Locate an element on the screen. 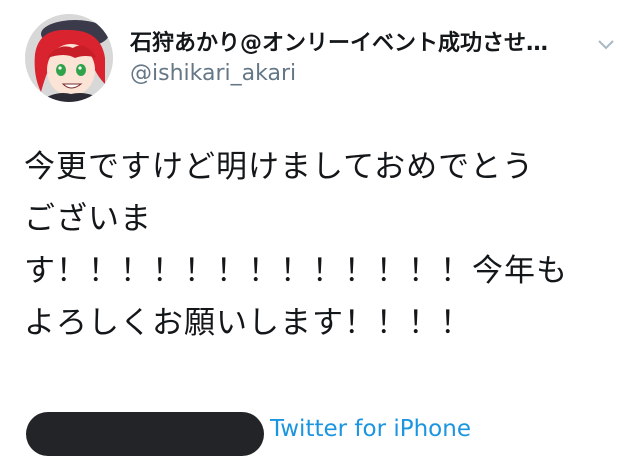  tweet-text-line: す！！！！！！！！！！！！！今年も is located at coordinates (296, 271).